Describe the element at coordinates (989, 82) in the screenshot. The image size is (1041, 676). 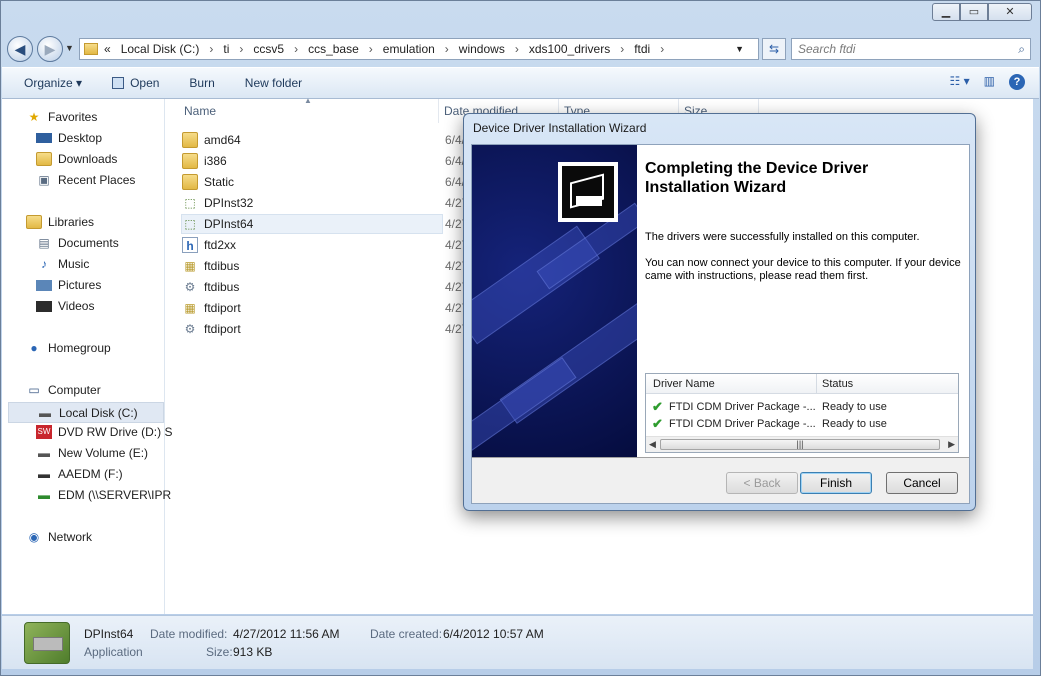
I see `preview-pane-icon: ▥` at that location.